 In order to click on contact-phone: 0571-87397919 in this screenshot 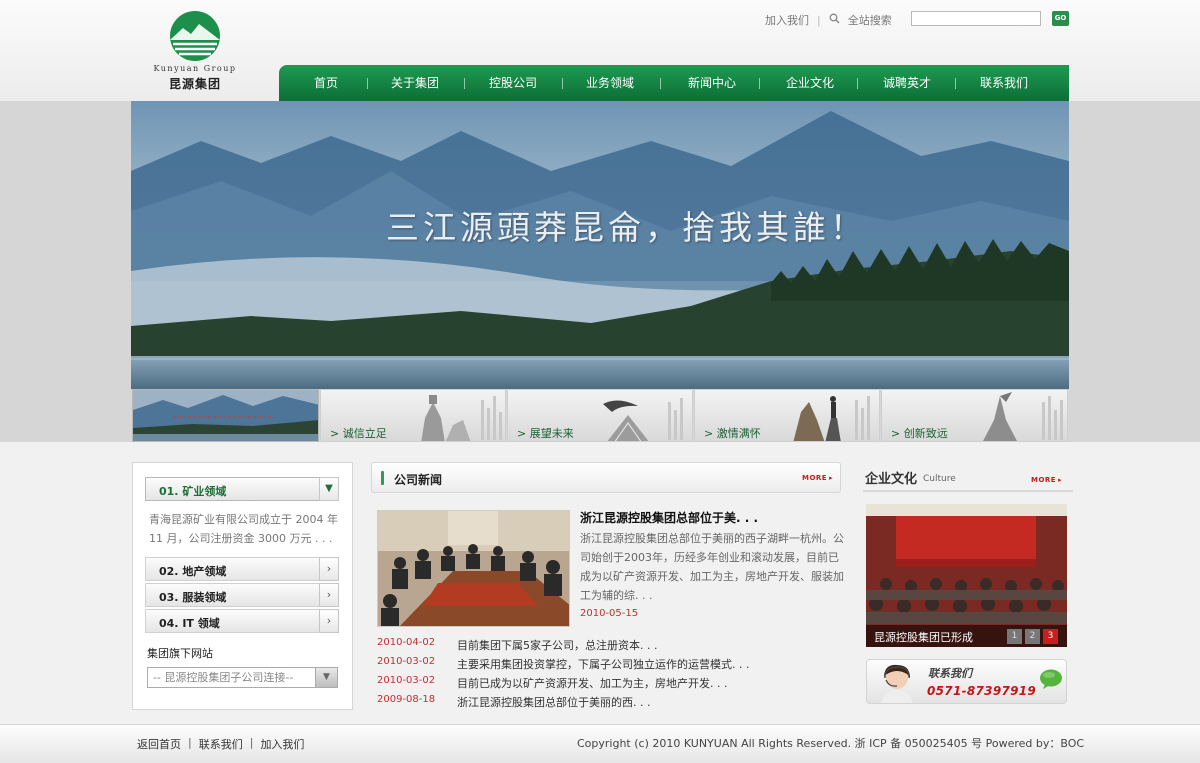, I will do `click(982, 691)`.